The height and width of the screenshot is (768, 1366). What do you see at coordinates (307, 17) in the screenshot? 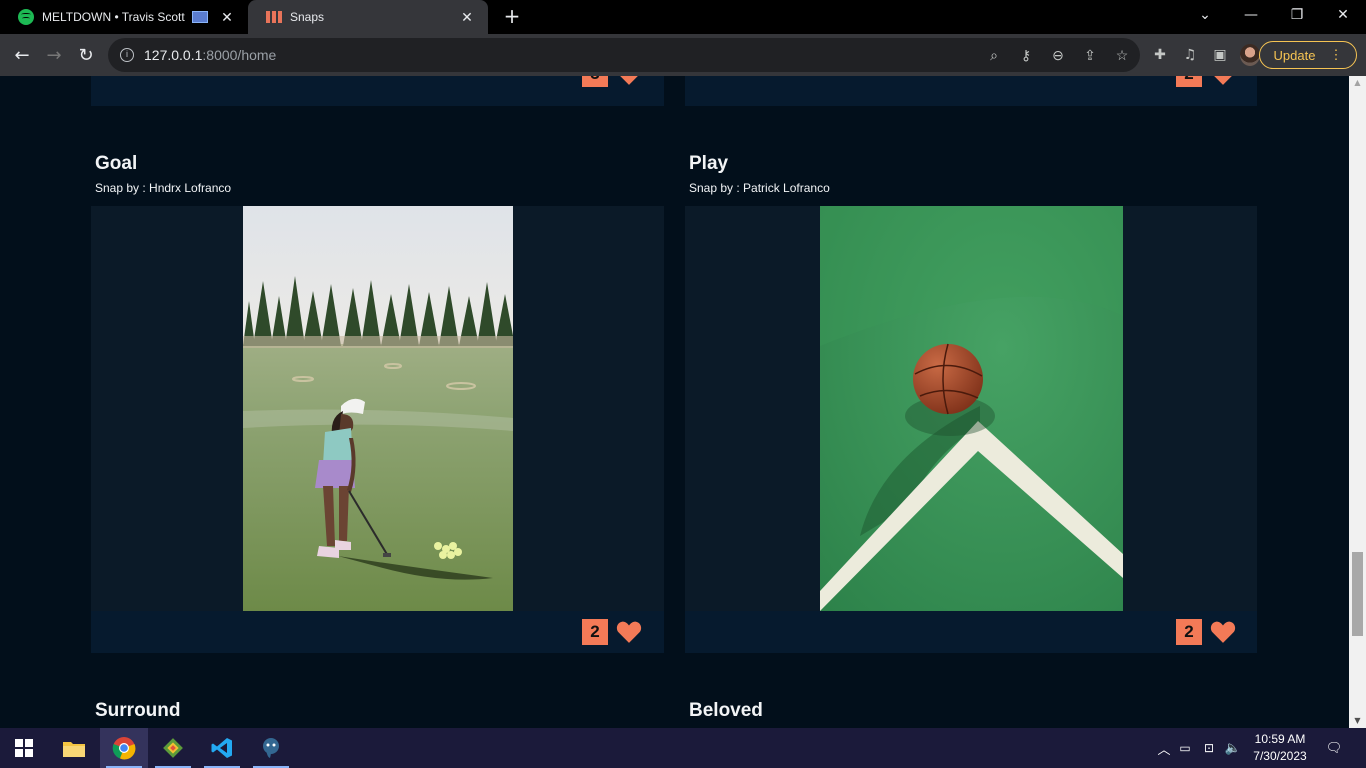
I see `tab-title: Snaps` at bounding box center [307, 17].